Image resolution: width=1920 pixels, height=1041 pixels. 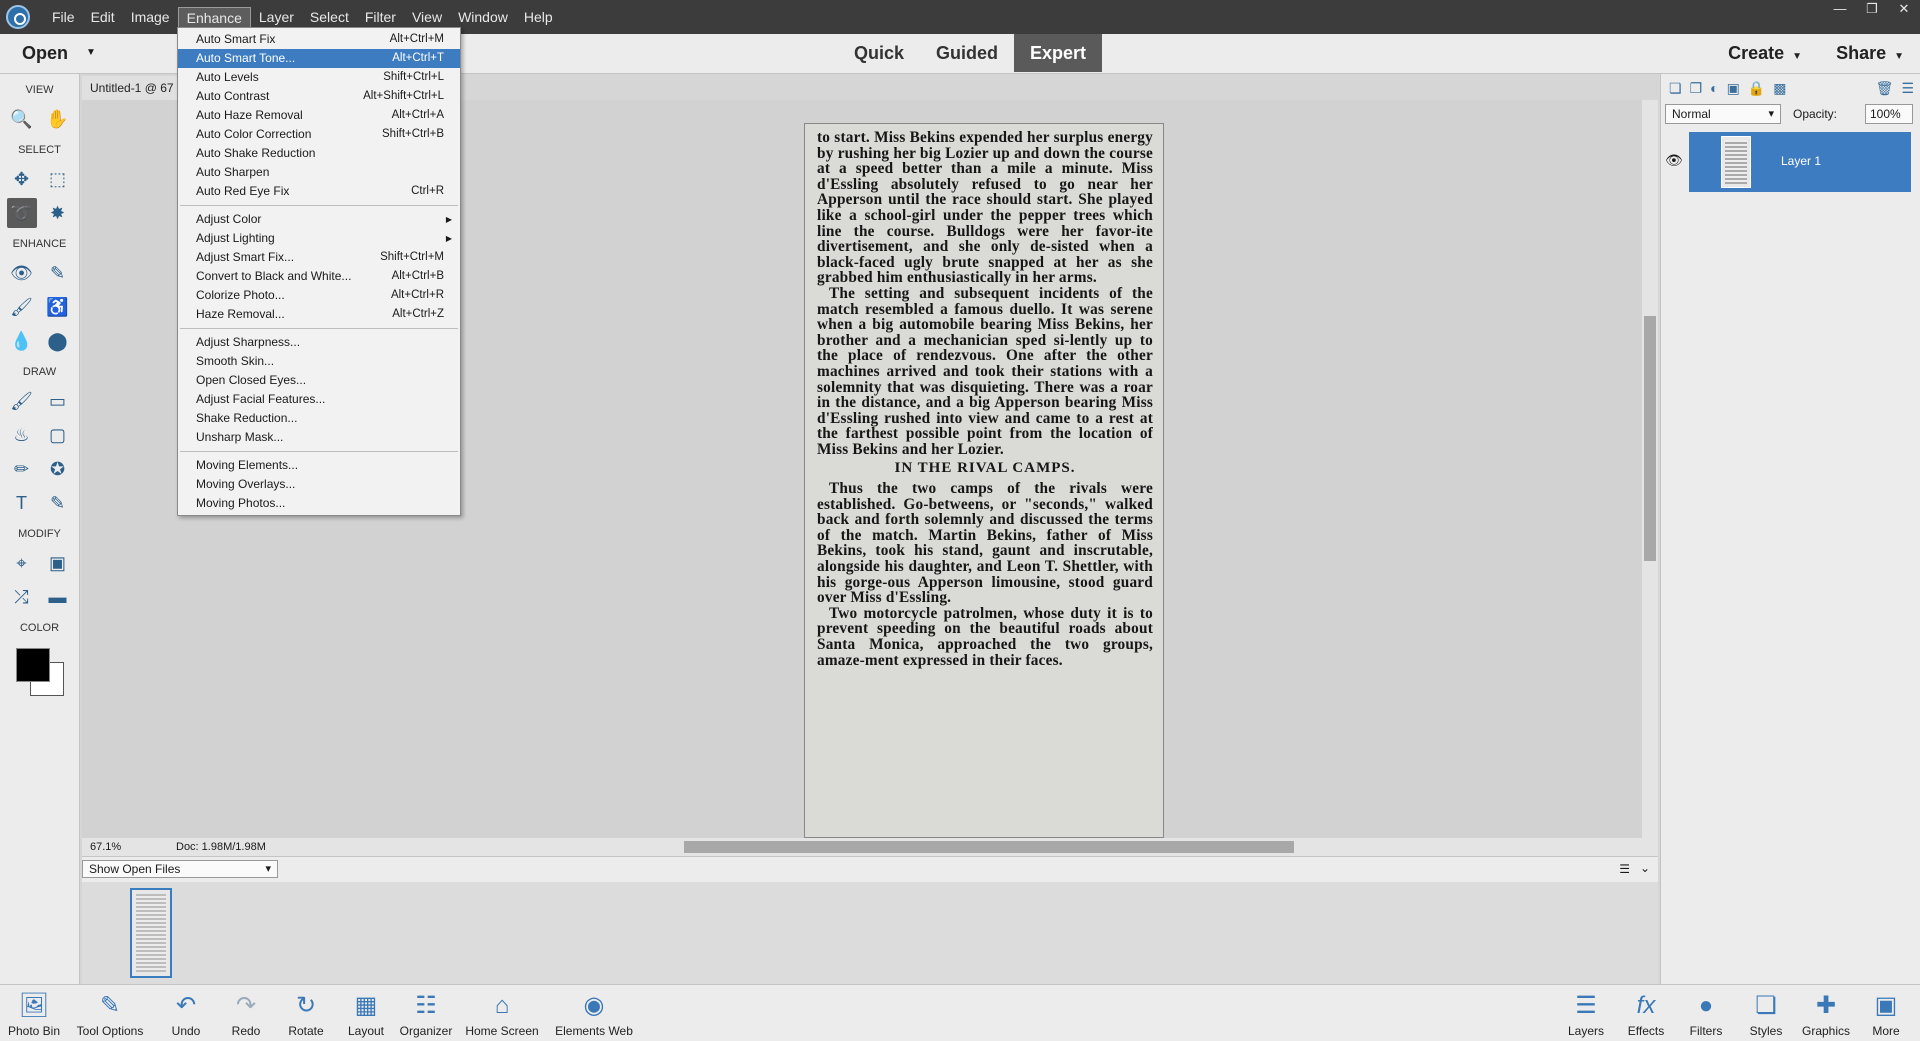 I want to click on adjustment-layer-icon: ◐, so click(x=1714, y=90).